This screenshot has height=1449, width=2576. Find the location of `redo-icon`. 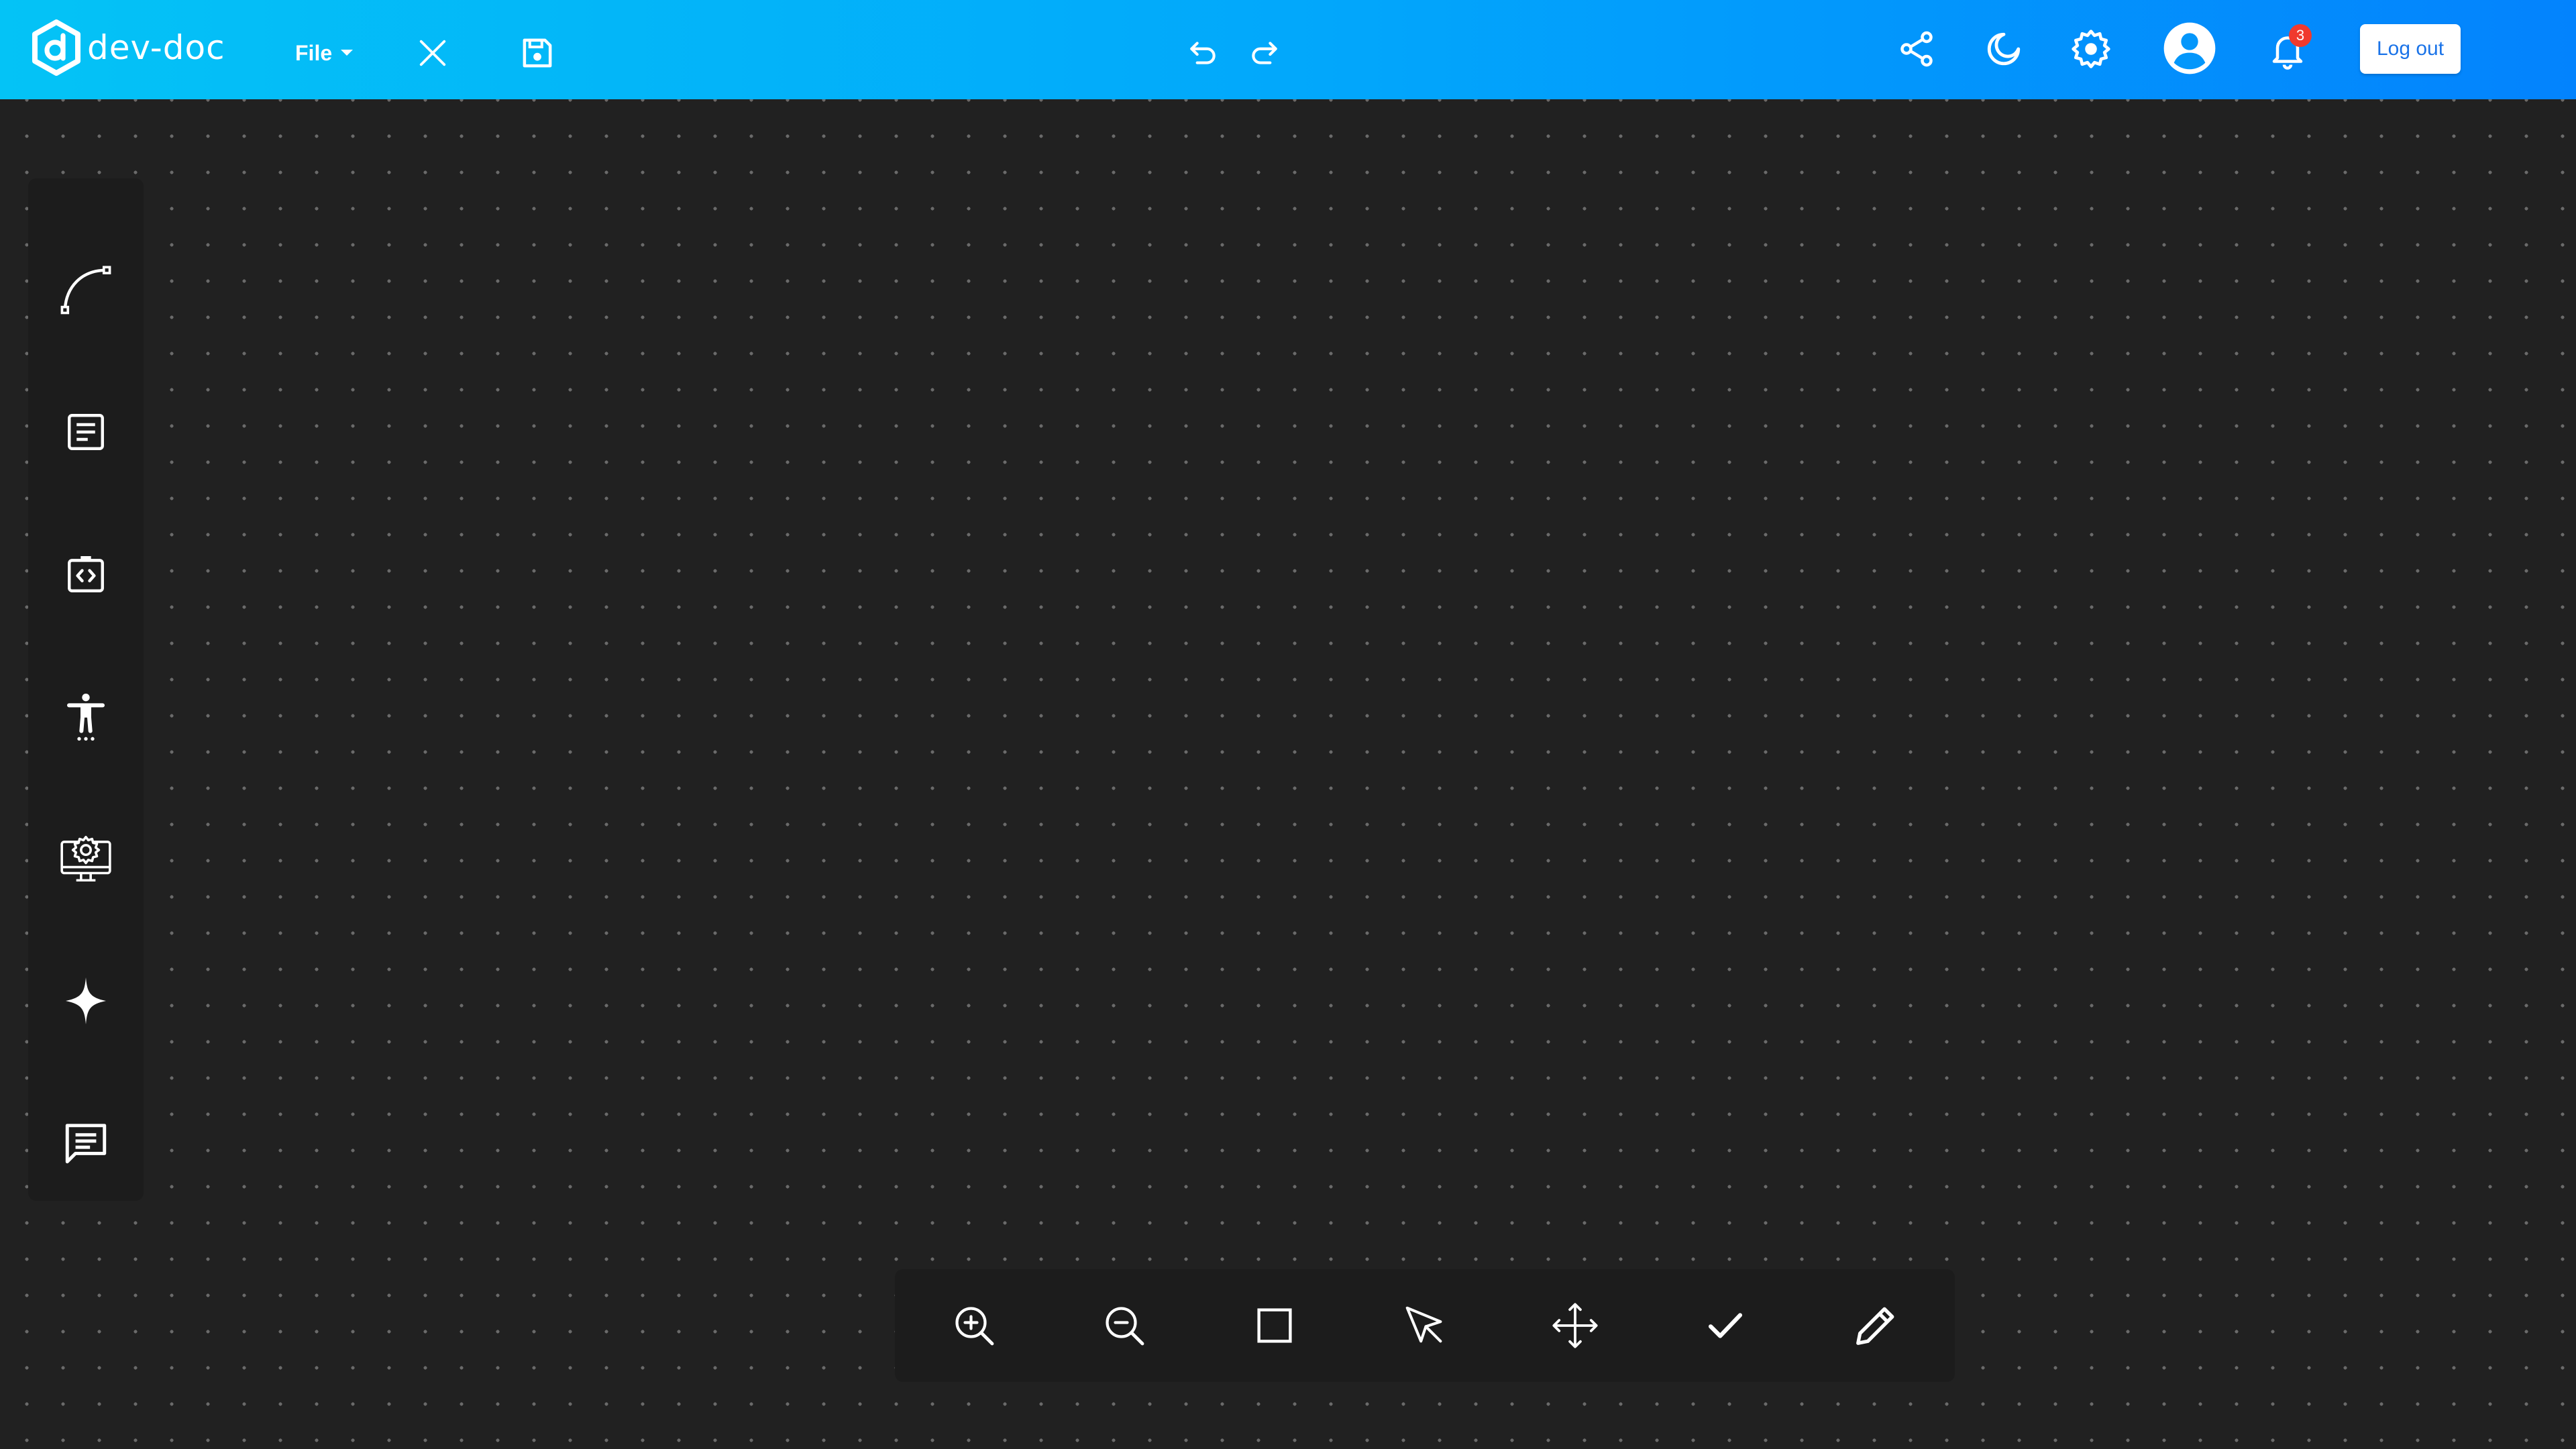

redo-icon is located at coordinates (1264, 53).